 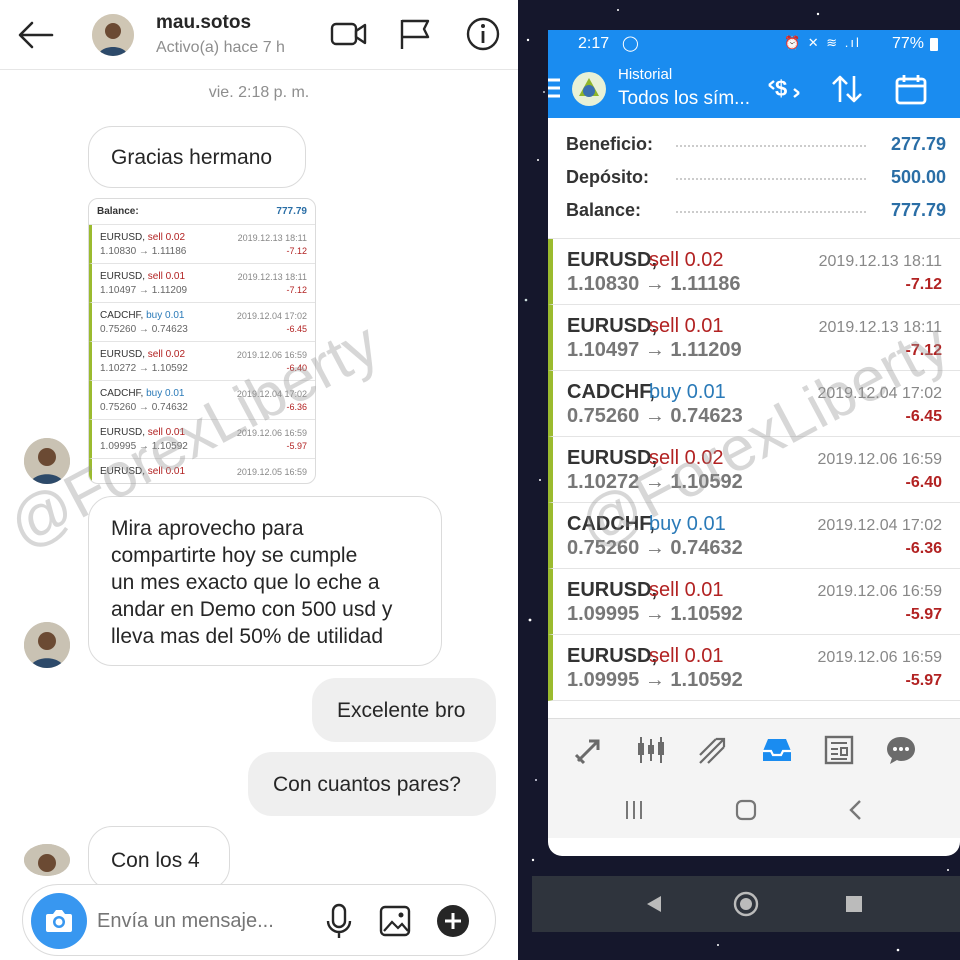 I want to click on menu-icon, so click(x=555, y=88).